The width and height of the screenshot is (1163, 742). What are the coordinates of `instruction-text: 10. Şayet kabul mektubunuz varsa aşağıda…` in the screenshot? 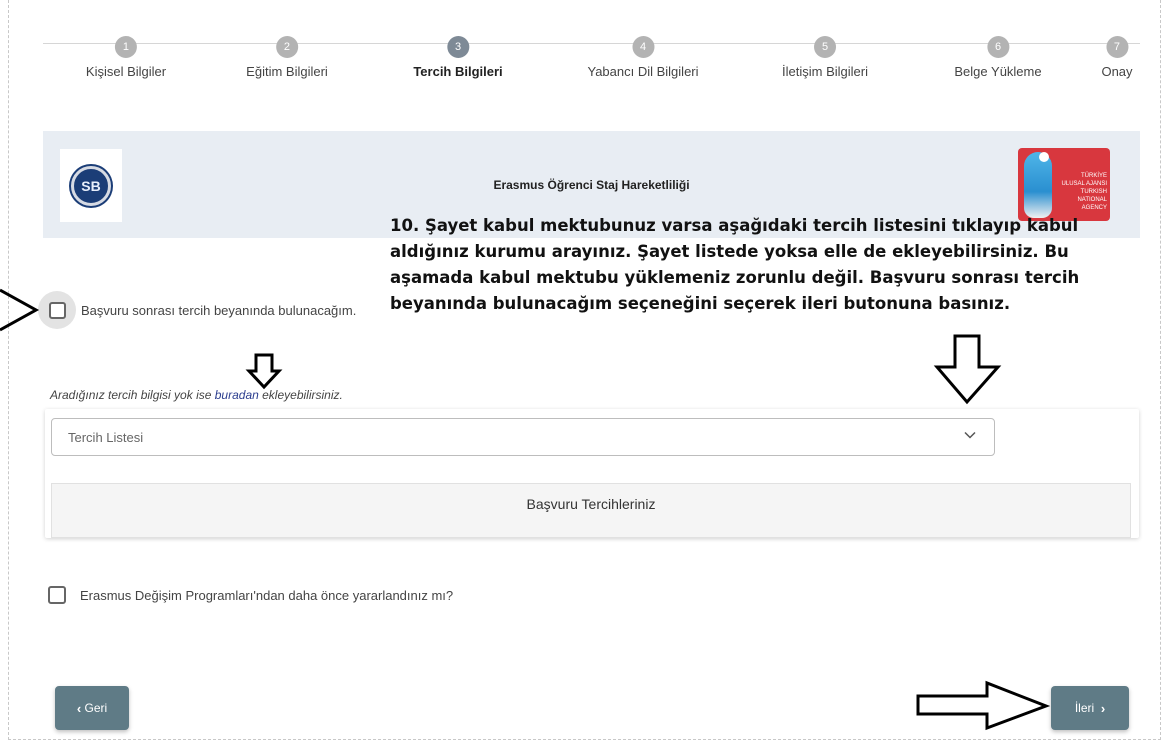 It's located at (735, 264).